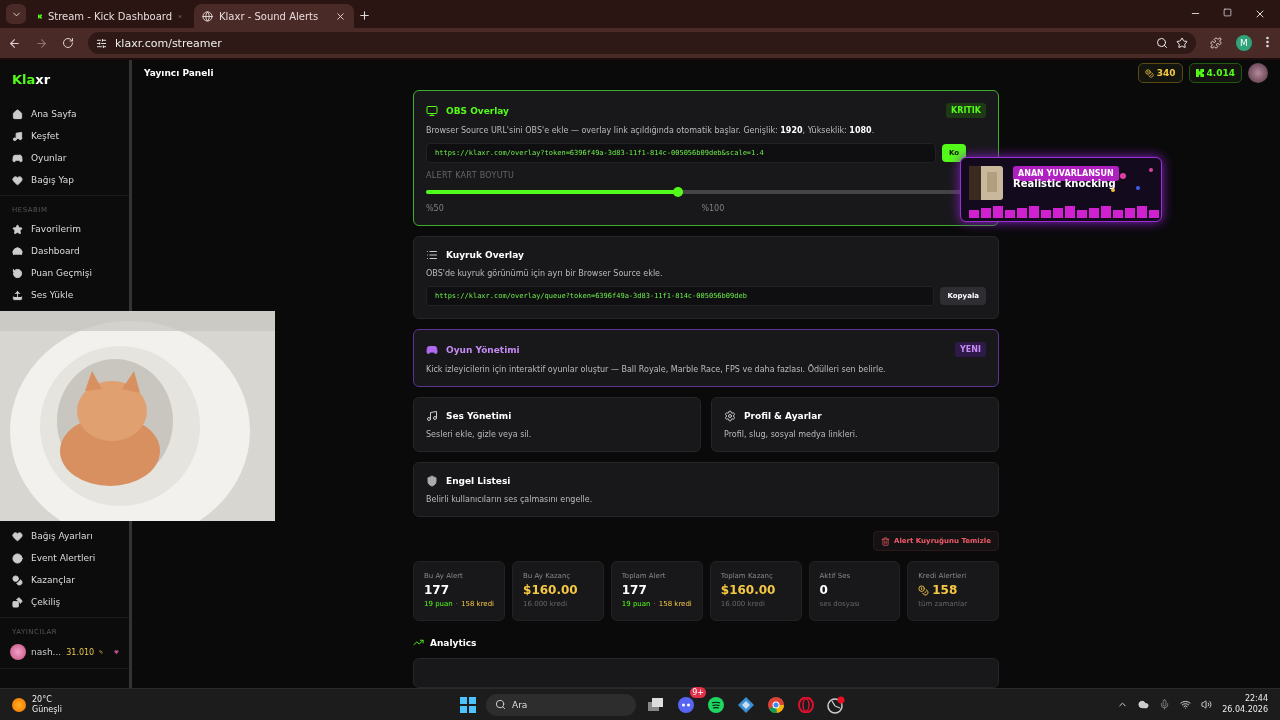  What do you see at coordinates (68, 43) in the screenshot?
I see `reload-icon` at bounding box center [68, 43].